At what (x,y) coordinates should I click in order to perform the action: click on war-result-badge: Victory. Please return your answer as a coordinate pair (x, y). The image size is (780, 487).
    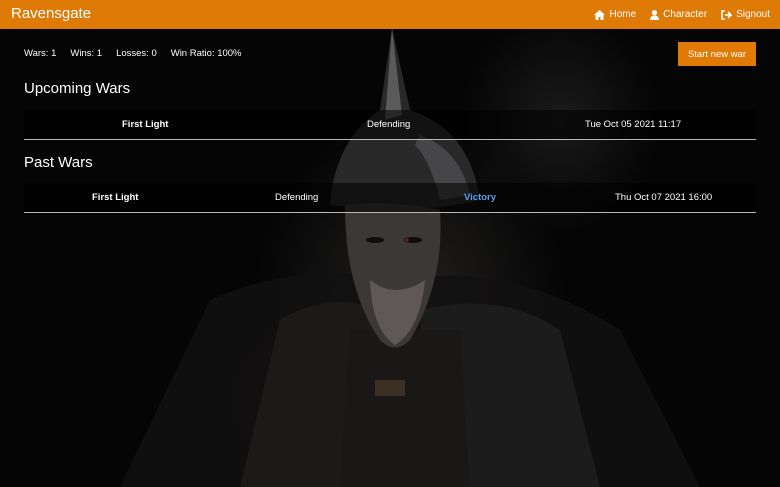
    Looking at the image, I should click on (480, 197).